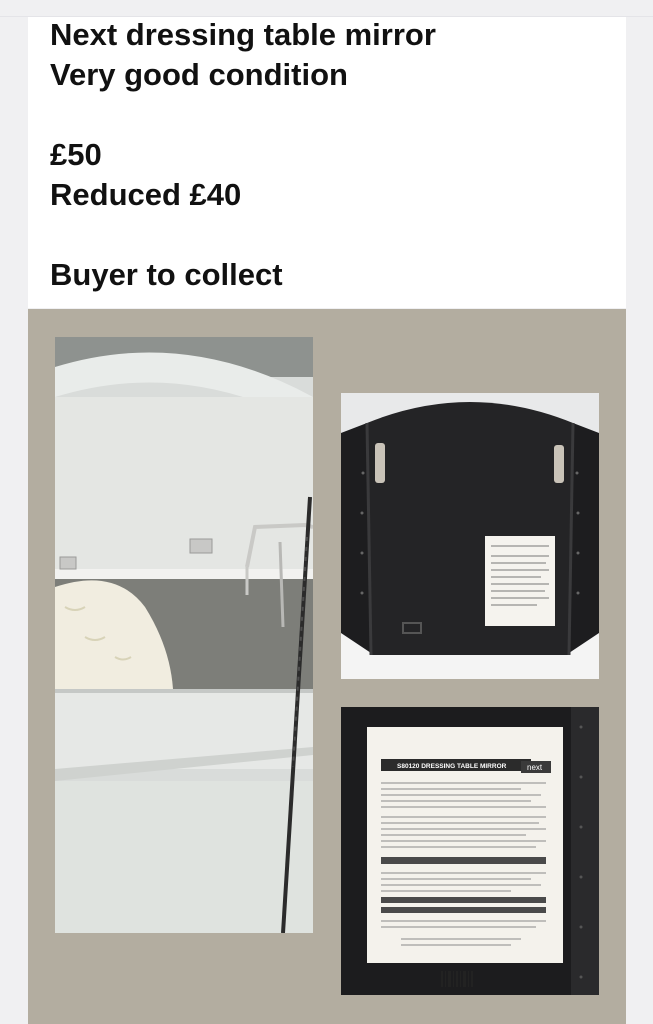 The height and width of the screenshot is (1024, 653). I want to click on mirror-back-photo, so click(470, 536).